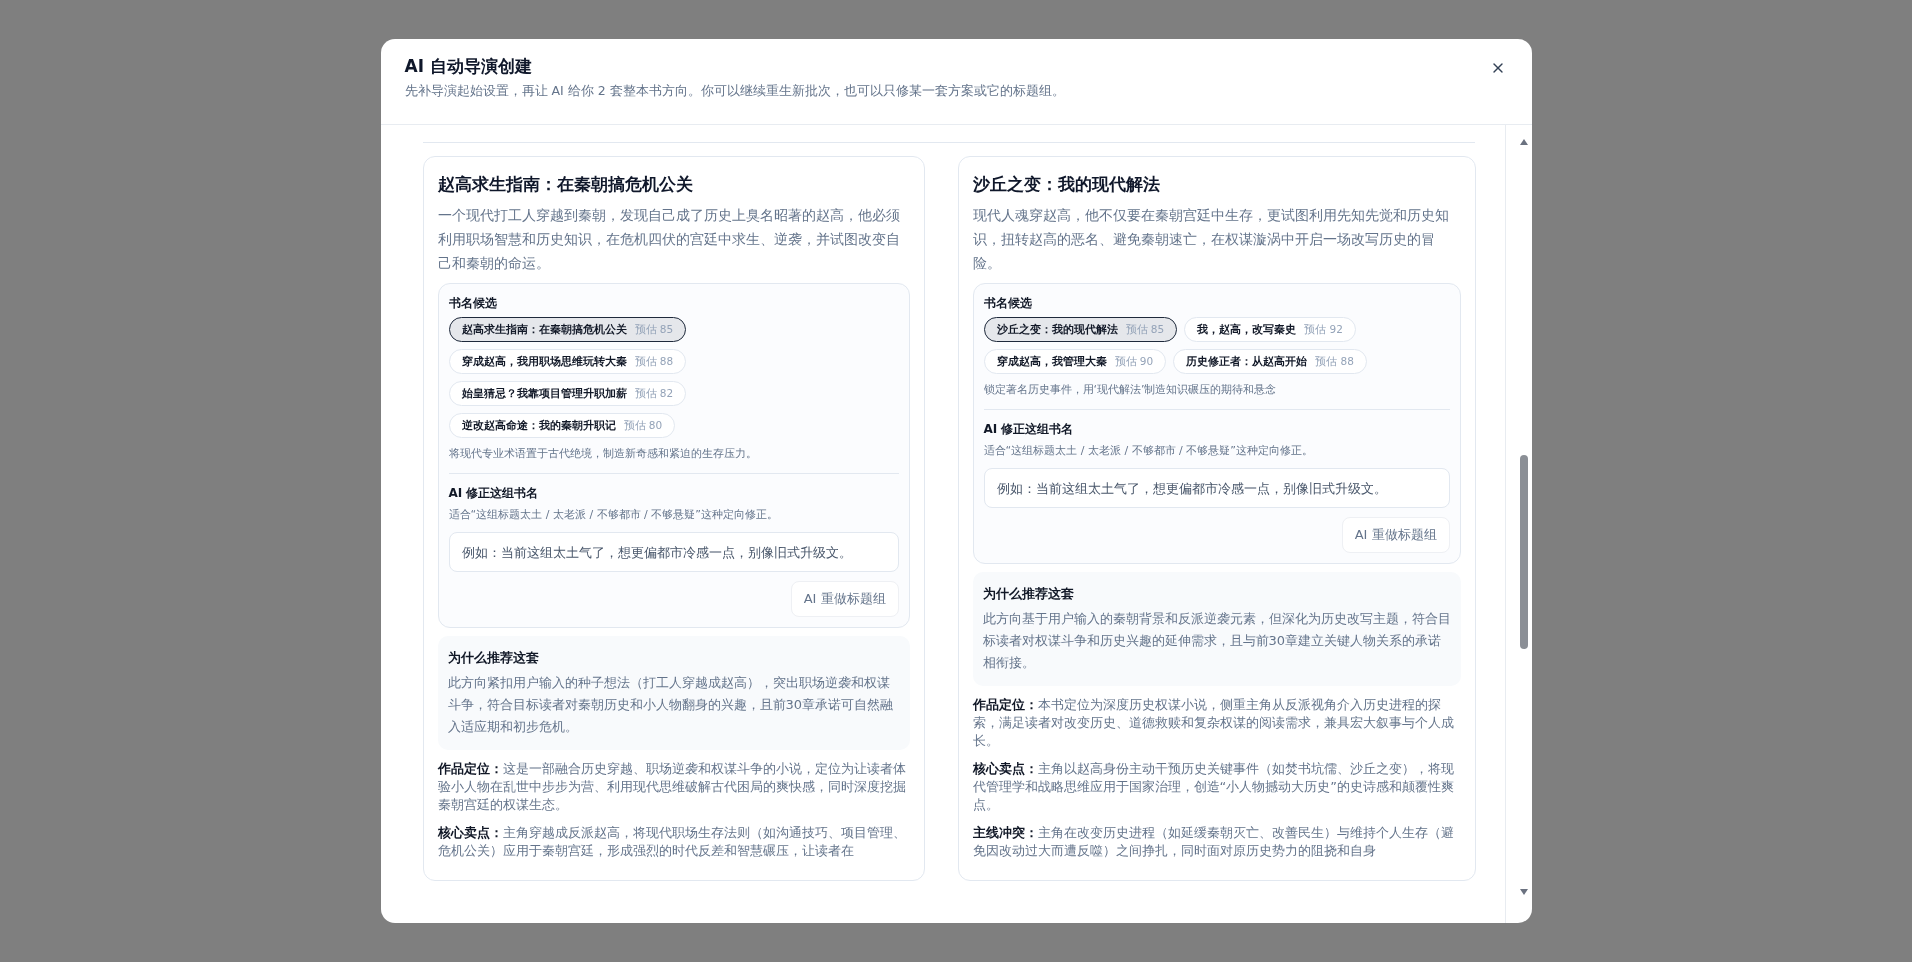  Describe the element at coordinates (1270, 361) in the screenshot. I see `title-chip: 历史修正者：从赵高开始 预估 88` at that location.